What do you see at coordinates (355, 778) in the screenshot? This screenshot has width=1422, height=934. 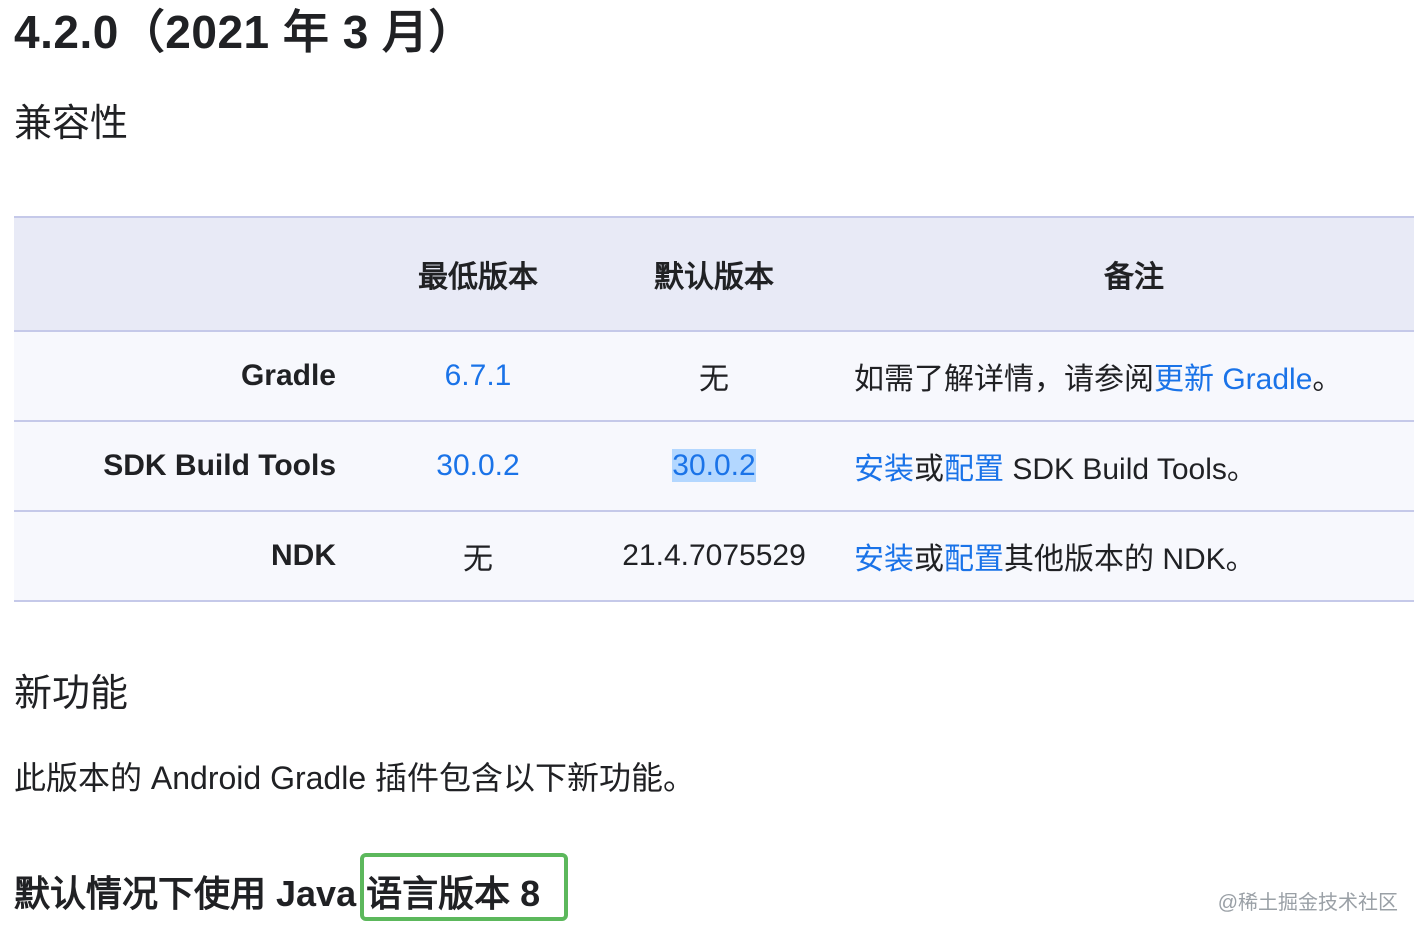 I see `features-intro-text: 此版本的 Android Gradle 插件包含以下新功能。` at bounding box center [355, 778].